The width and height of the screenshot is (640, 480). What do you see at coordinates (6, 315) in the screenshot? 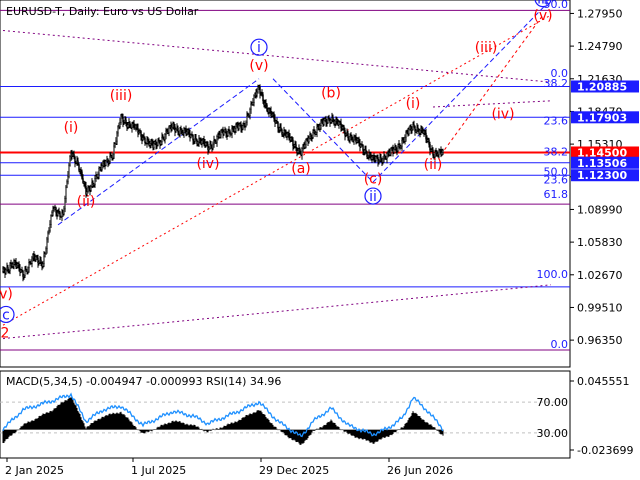
I see `wave-label-1: c` at bounding box center [6, 315].